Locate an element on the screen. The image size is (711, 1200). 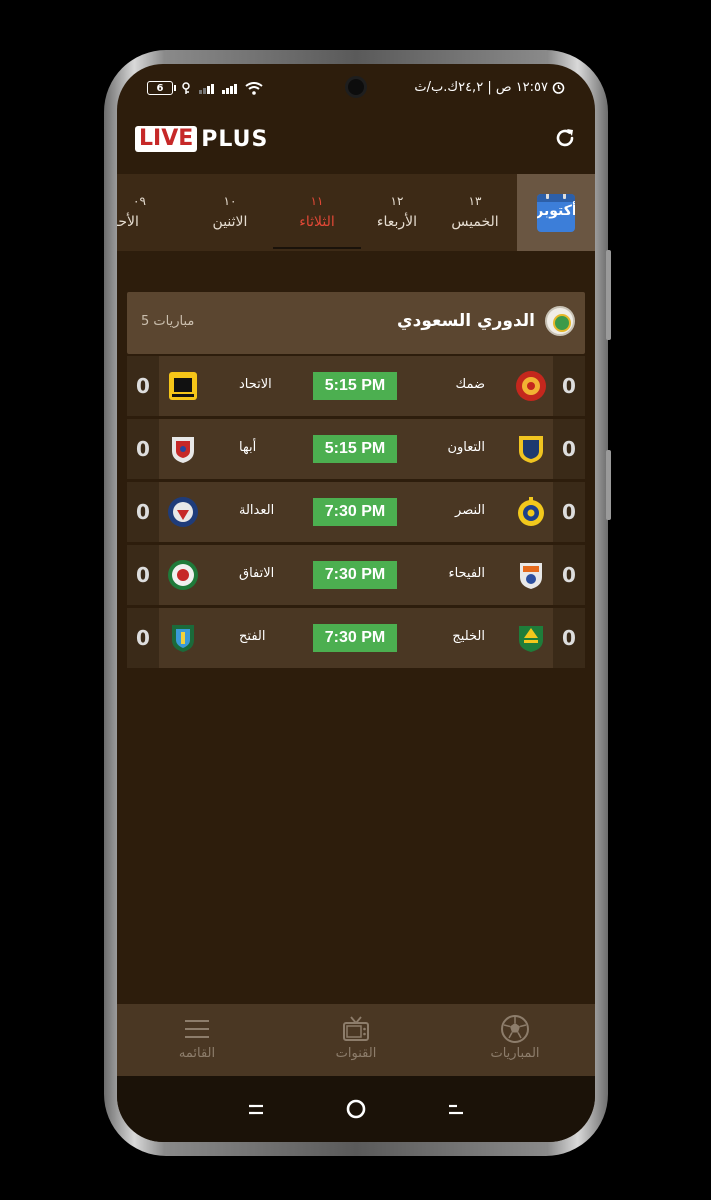
menu-icon is located at coordinates (197, 1029).